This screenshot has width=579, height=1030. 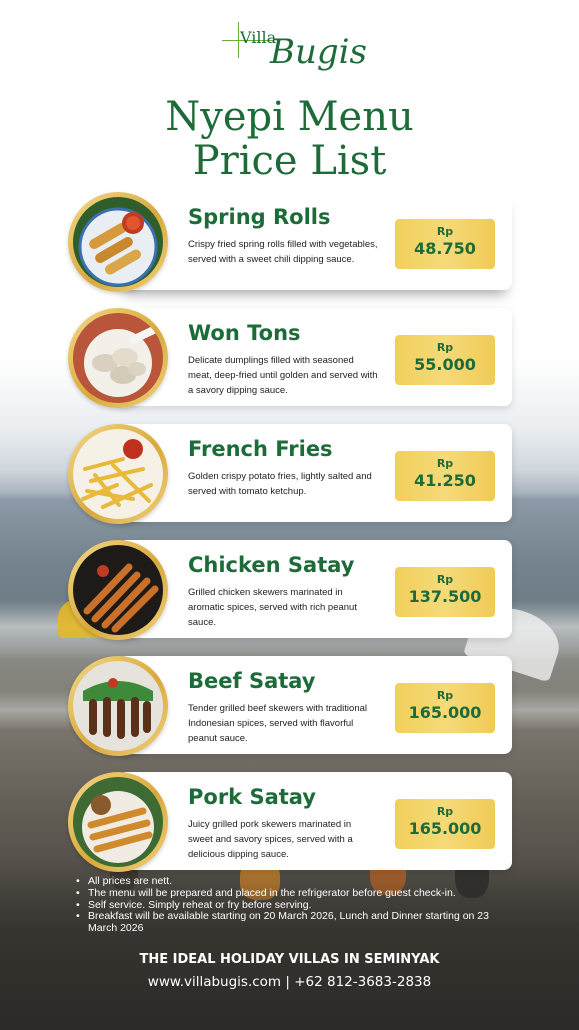 I want to click on item-name: Pork Satay, so click(x=252, y=797).